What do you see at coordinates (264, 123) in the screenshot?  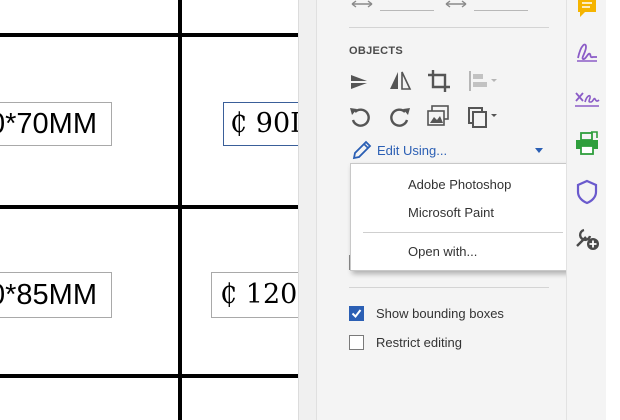 I see `text-box-value: ₵ 90I` at bounding box center [264, 123].